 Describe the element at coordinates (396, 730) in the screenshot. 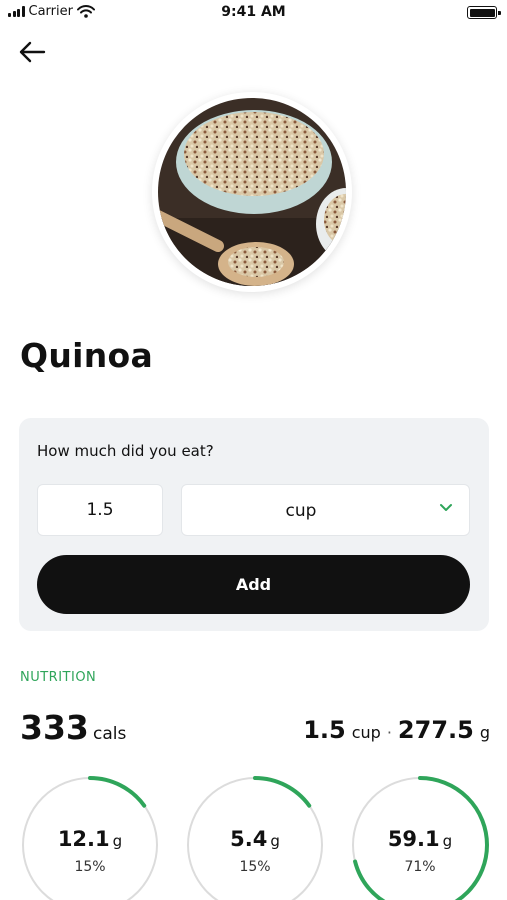

I see `serving-summary: 1.5 cup · 277.5 g` at that location.